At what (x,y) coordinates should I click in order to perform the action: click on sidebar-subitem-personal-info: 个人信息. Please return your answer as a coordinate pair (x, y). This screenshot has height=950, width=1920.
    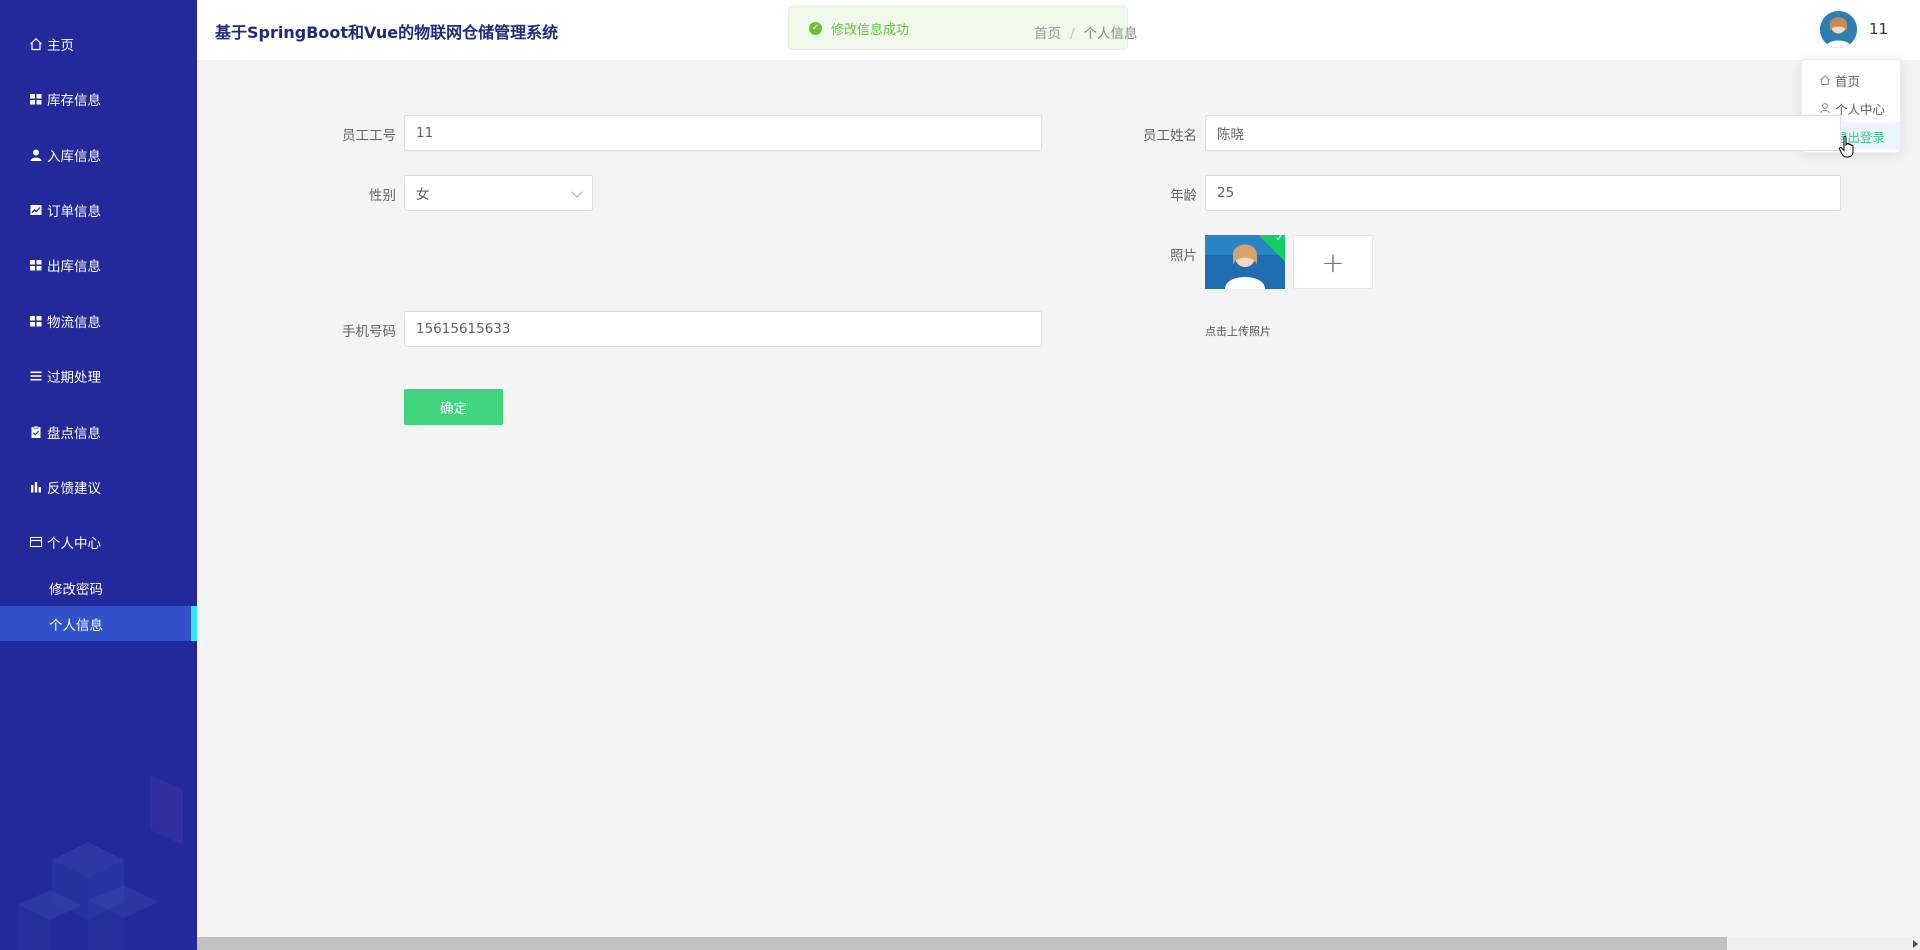
    Looking at the image, I should click on (98, 623).